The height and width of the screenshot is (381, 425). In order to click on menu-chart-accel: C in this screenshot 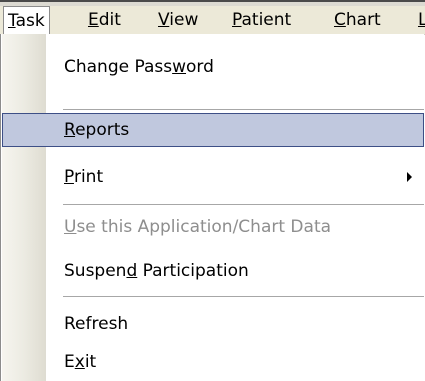, I will do `click(340, 20)`.